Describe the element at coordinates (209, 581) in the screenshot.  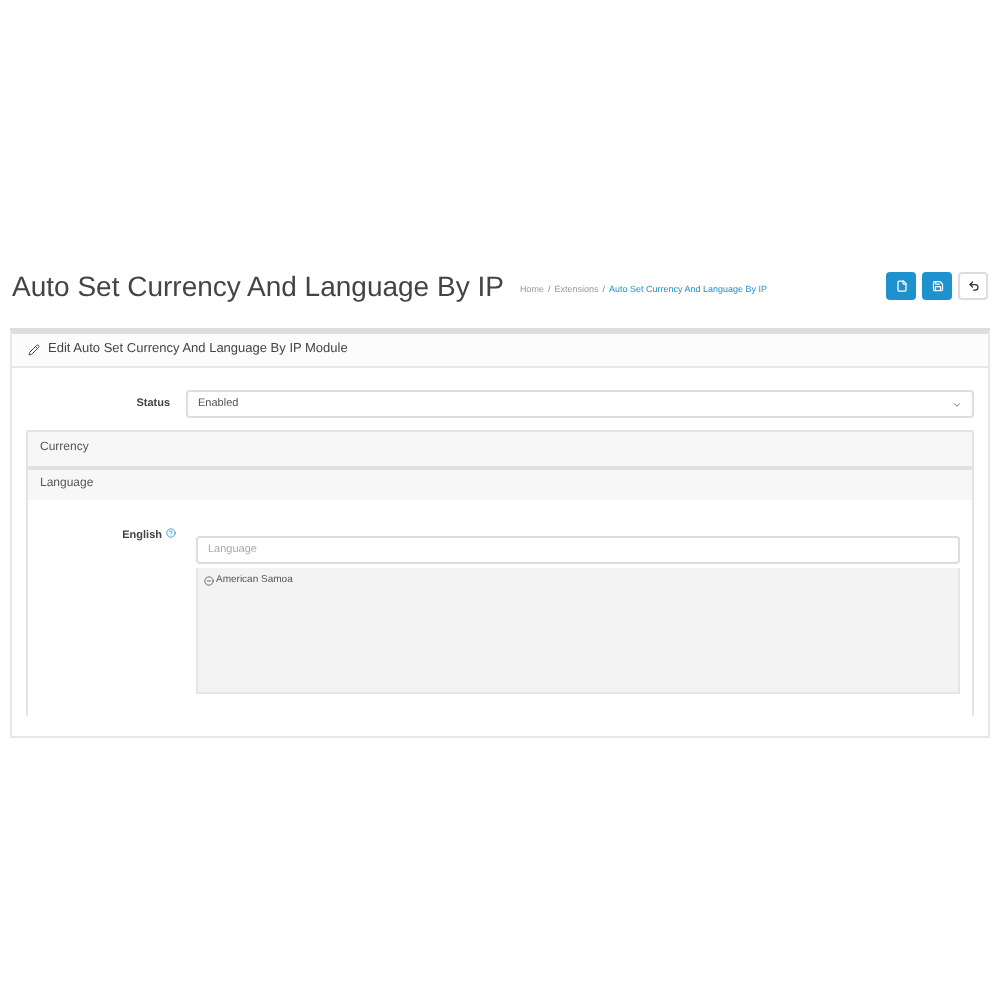
I see `remove-icon` at that location.